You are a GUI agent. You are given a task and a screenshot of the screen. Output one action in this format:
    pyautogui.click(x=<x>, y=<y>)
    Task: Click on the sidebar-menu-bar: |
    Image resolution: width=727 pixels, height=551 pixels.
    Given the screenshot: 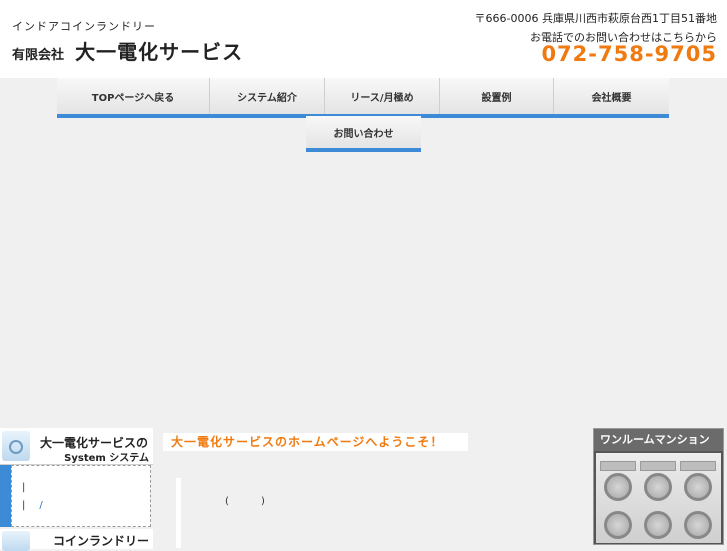 What is the action you would take?
    pyautogui.click(x=24, y=505)
    